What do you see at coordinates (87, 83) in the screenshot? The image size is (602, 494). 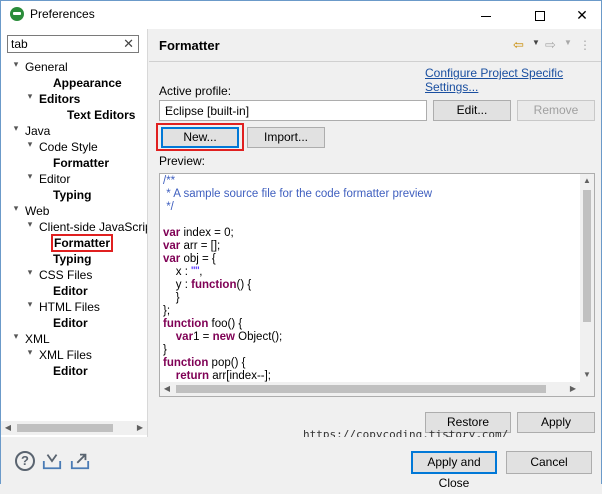 I see `tree-item: Appearance` at bounding box center [87, 83].